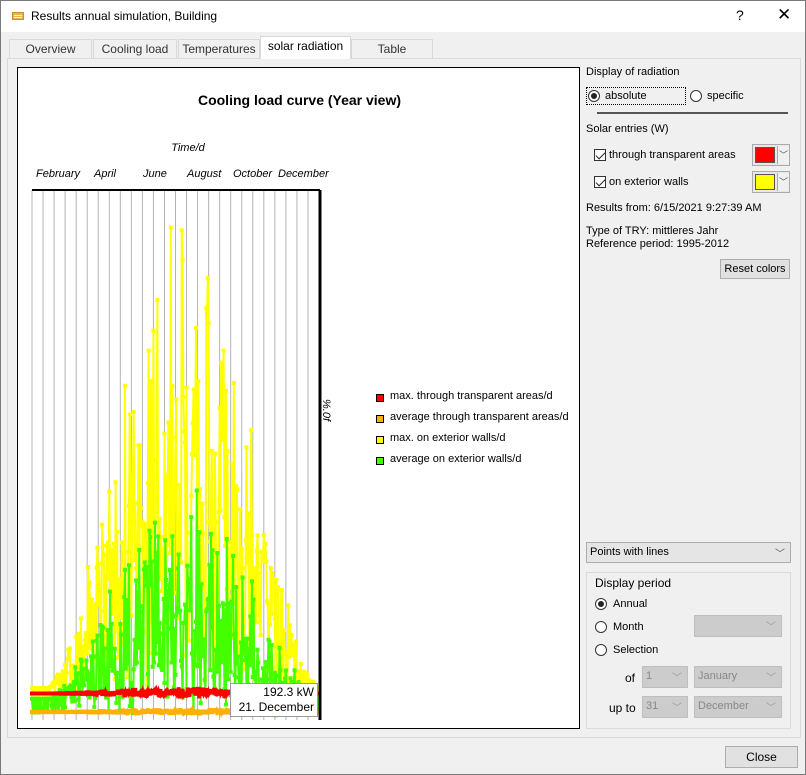  I want to click on help-button: ?, so click(740, 15).